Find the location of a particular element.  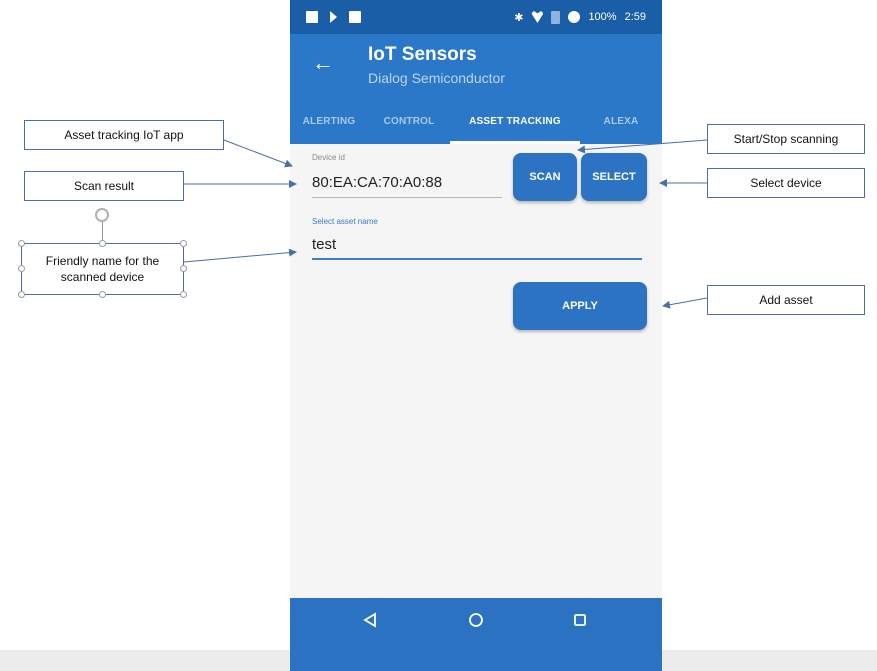

annotation-add-asset: Add asset is located at coordinates (786, 300).